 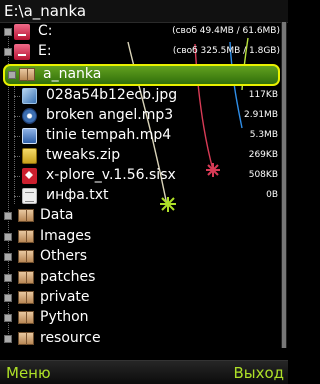 What do you see at coordinates (70, 338) in the screenshot?
I see `folder-name: resource` at bounding box center [70, 338].